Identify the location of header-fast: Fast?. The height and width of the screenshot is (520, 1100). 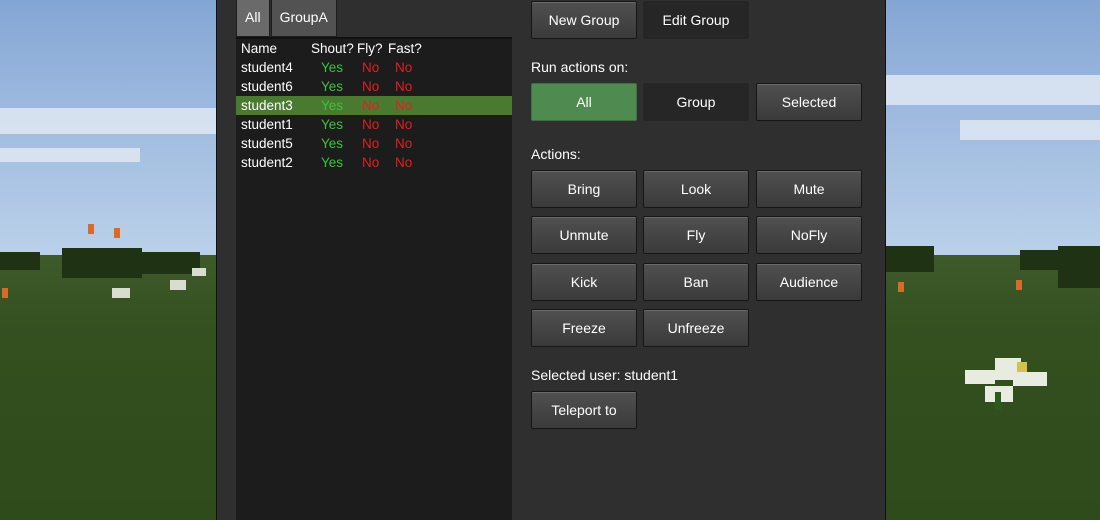
(405, 48).